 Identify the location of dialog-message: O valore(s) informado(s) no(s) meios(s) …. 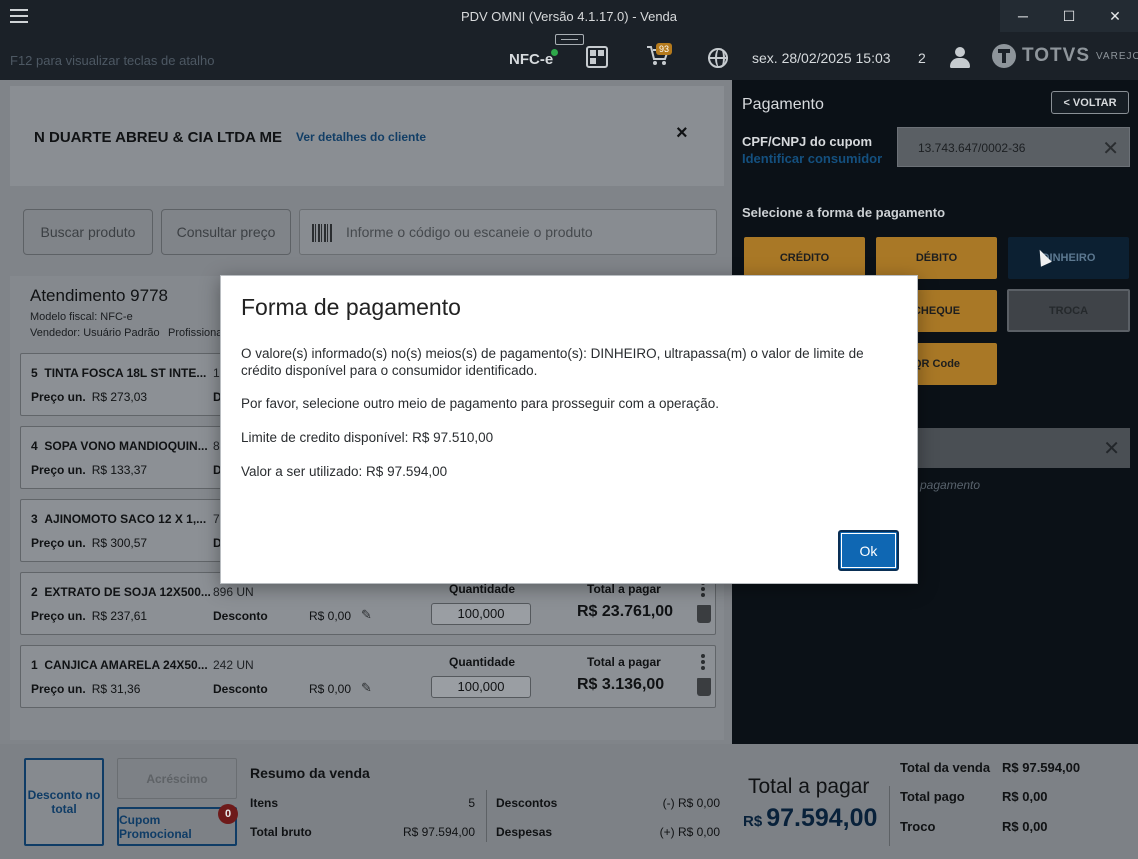
(552, 362).